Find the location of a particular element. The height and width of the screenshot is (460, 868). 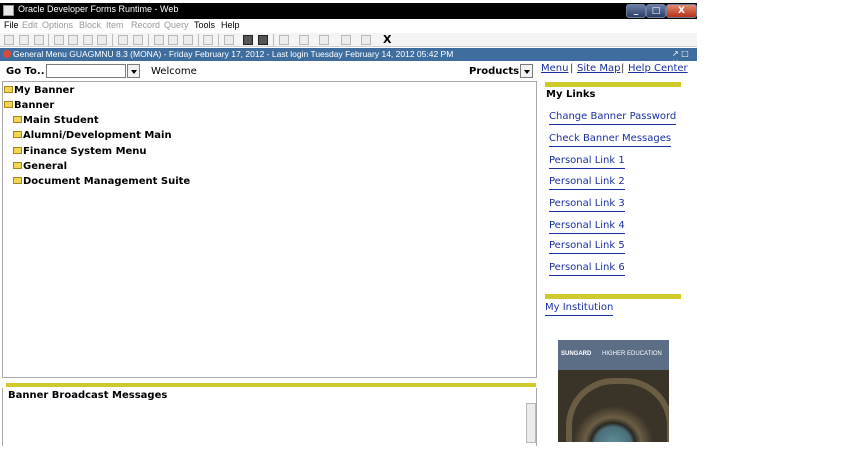

check-messages-link: Check Banner Messages is located at coordinates (610, 140).